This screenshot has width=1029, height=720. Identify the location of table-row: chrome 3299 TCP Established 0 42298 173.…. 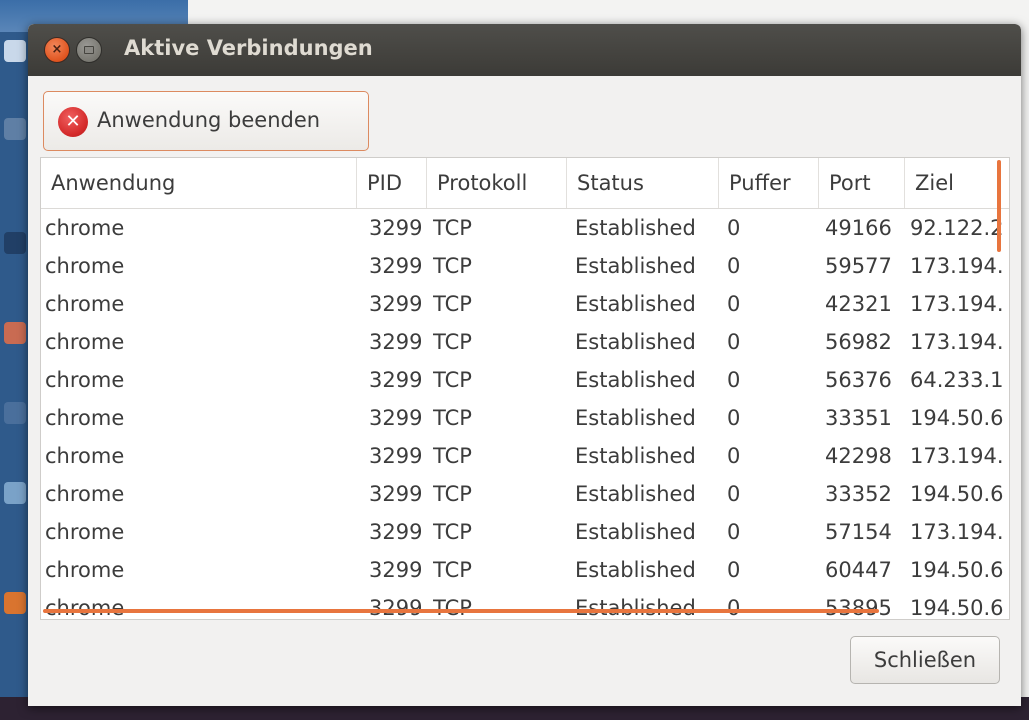
(525, 456).